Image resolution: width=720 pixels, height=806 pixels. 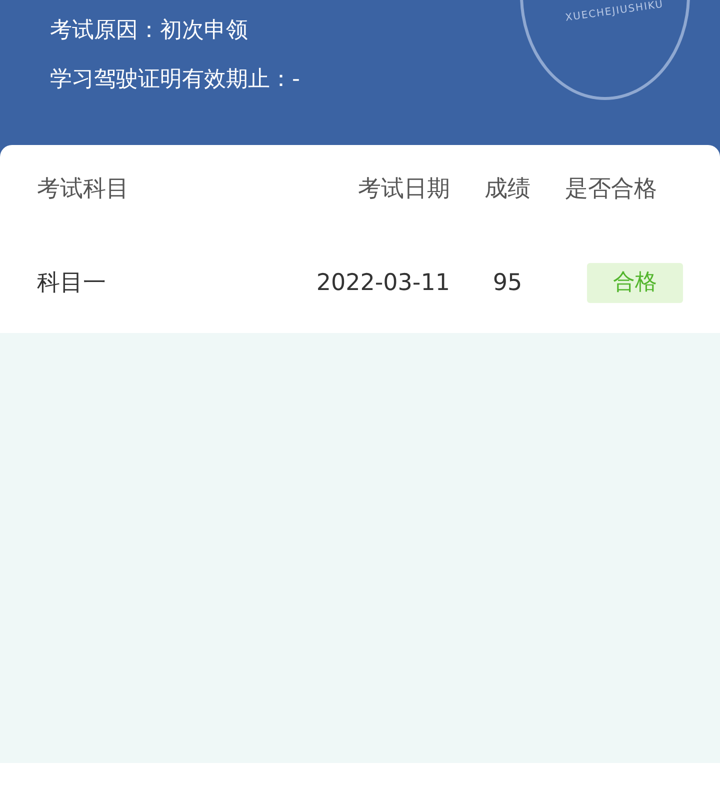 What do you see at coordinates (507, 283) in the screenshot?
I see `table-cell: 95` at bounding box center [507, 283].